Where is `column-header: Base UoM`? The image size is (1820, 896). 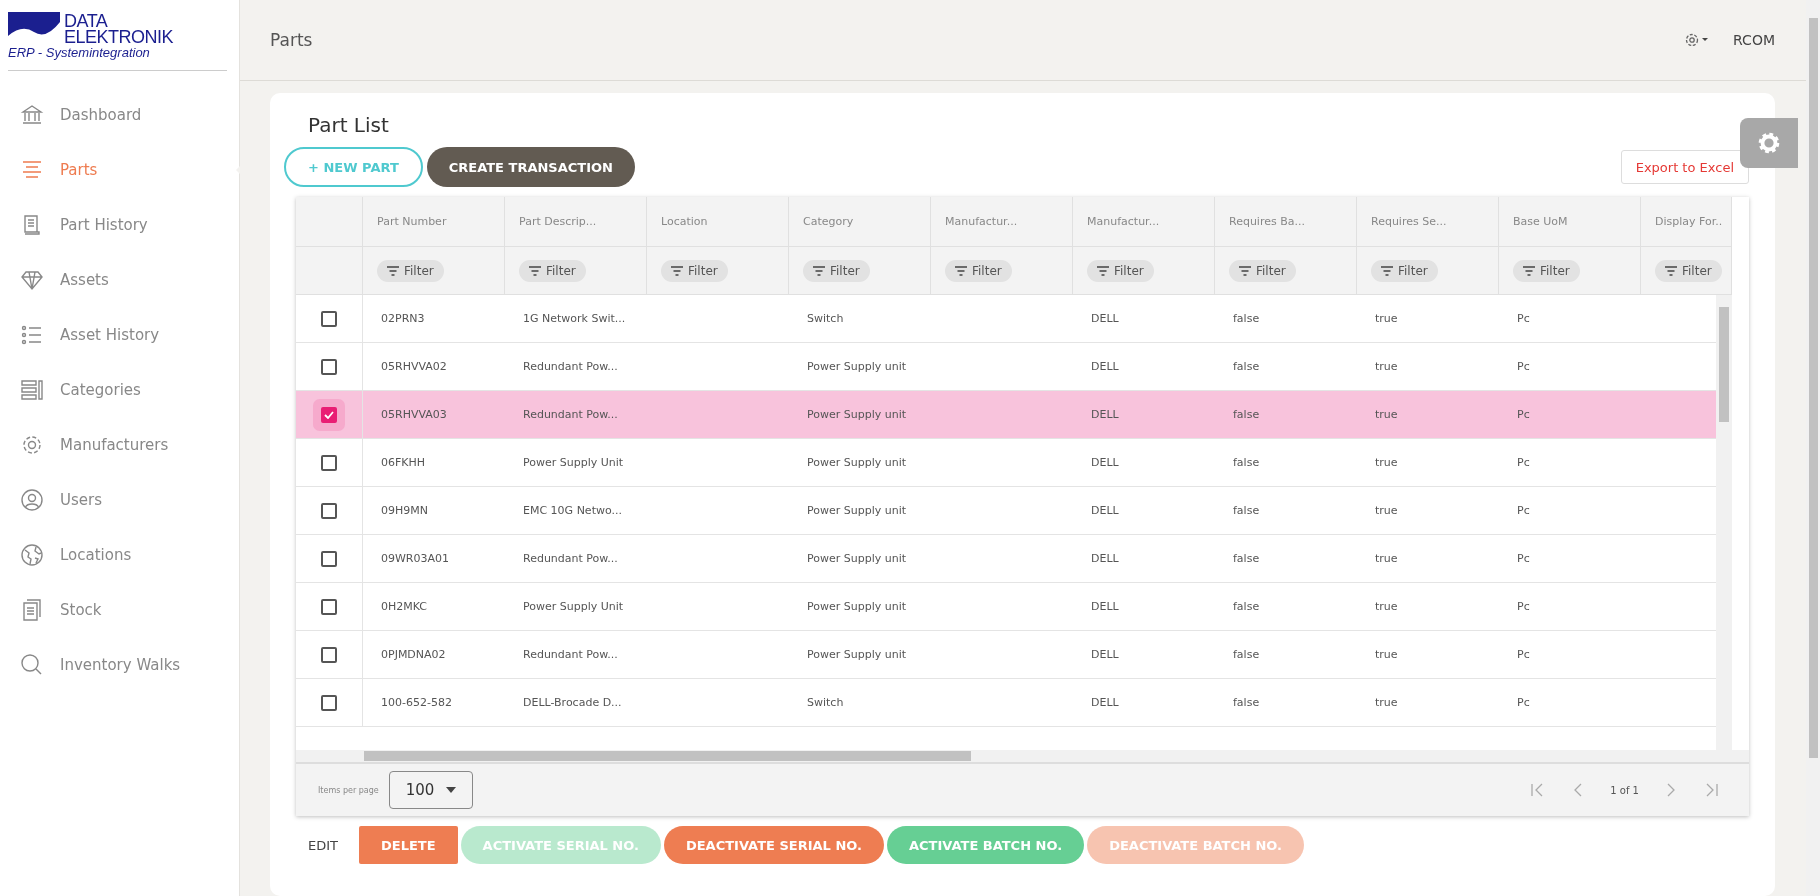
column-header: Base UoM is located at coordinates (1540, 221).